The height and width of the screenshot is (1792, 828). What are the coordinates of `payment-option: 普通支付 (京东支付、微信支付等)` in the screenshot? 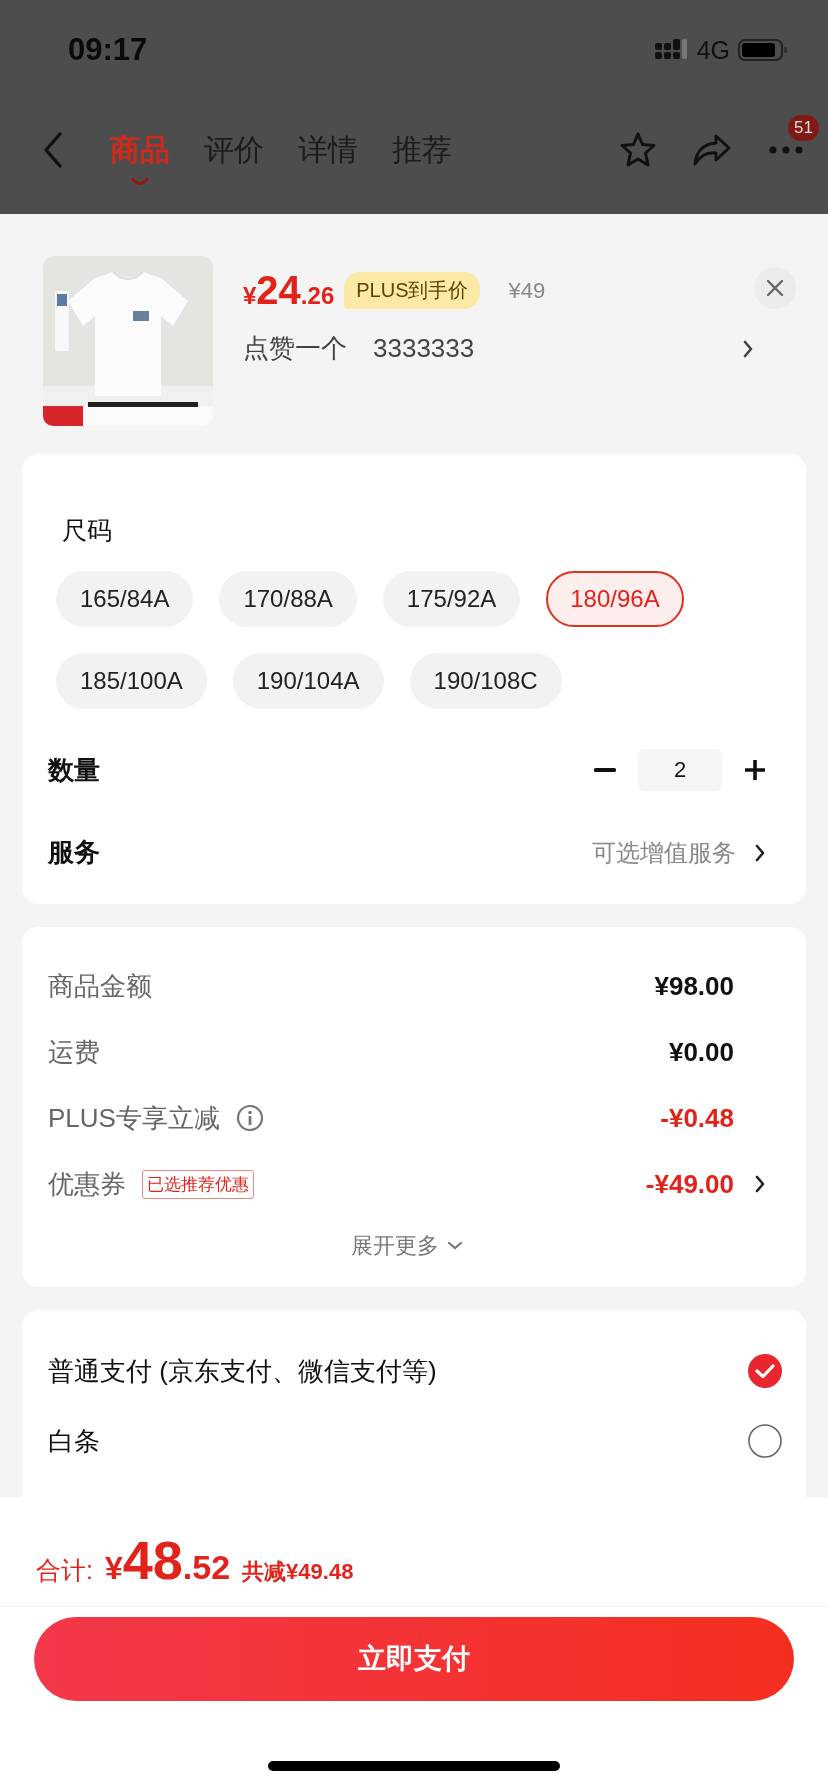 It's located at (398, 1371).